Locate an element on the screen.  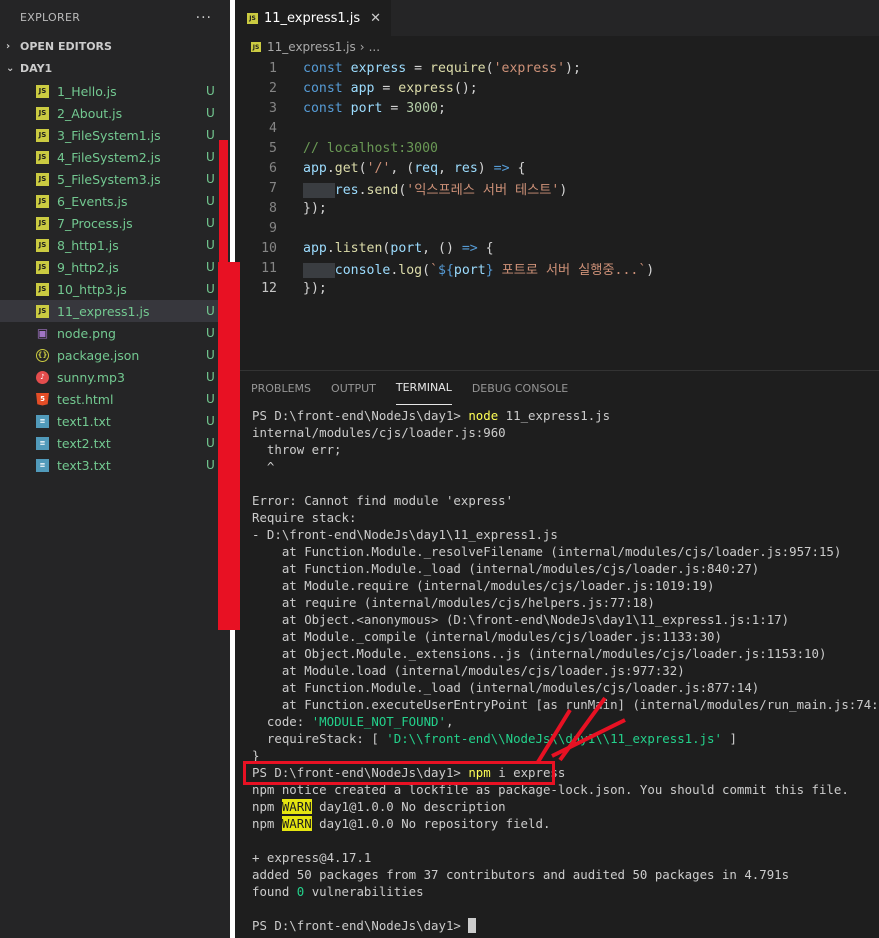
terminal-cursor is located at coordinates (472, 925).